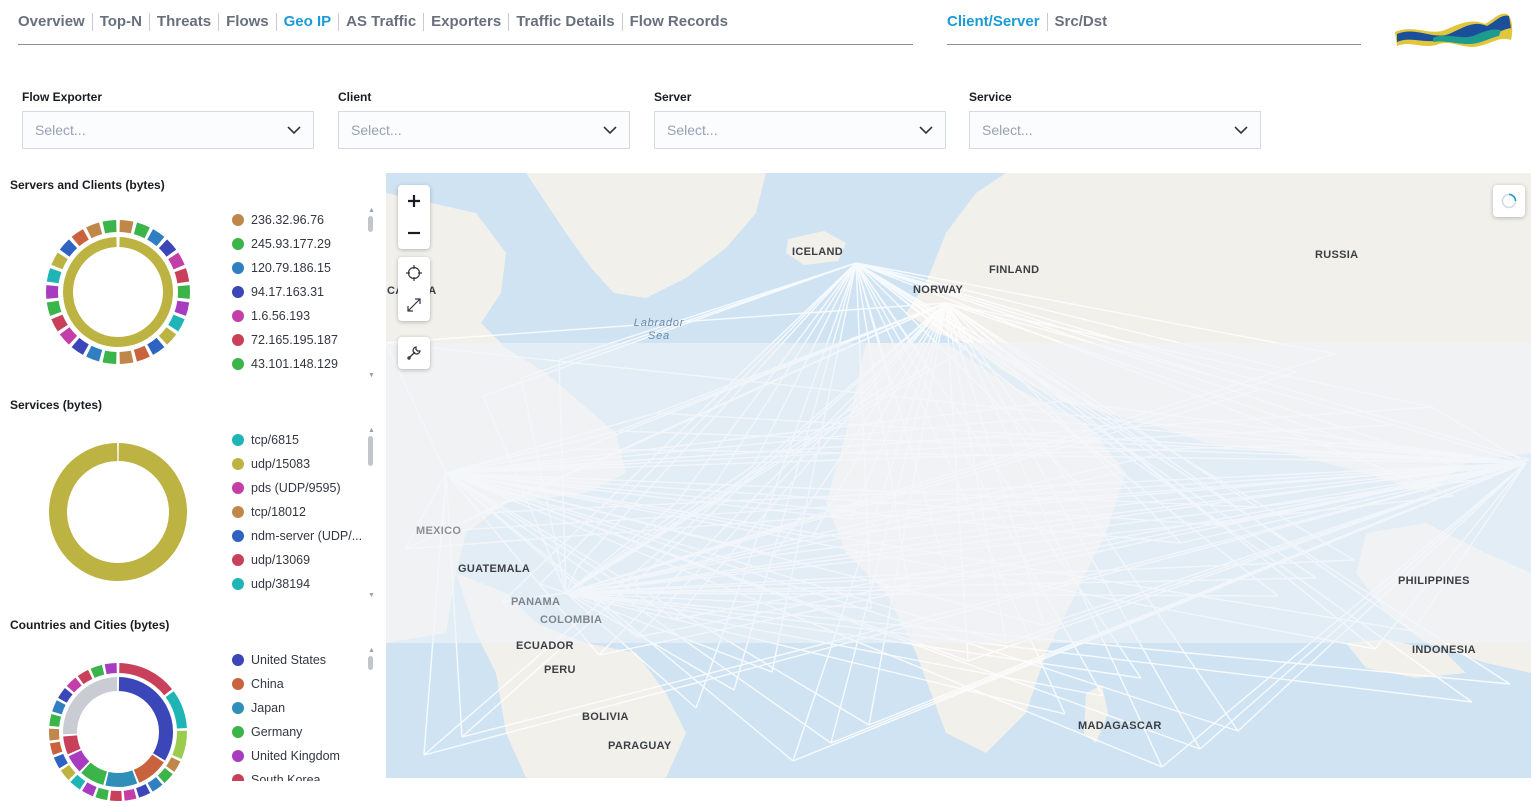 Image resolution: width=1531 pixels, height=806 pixels. Describe the element at coordinates (414, 353) in the screenshot. I see `tools-button` at that location.